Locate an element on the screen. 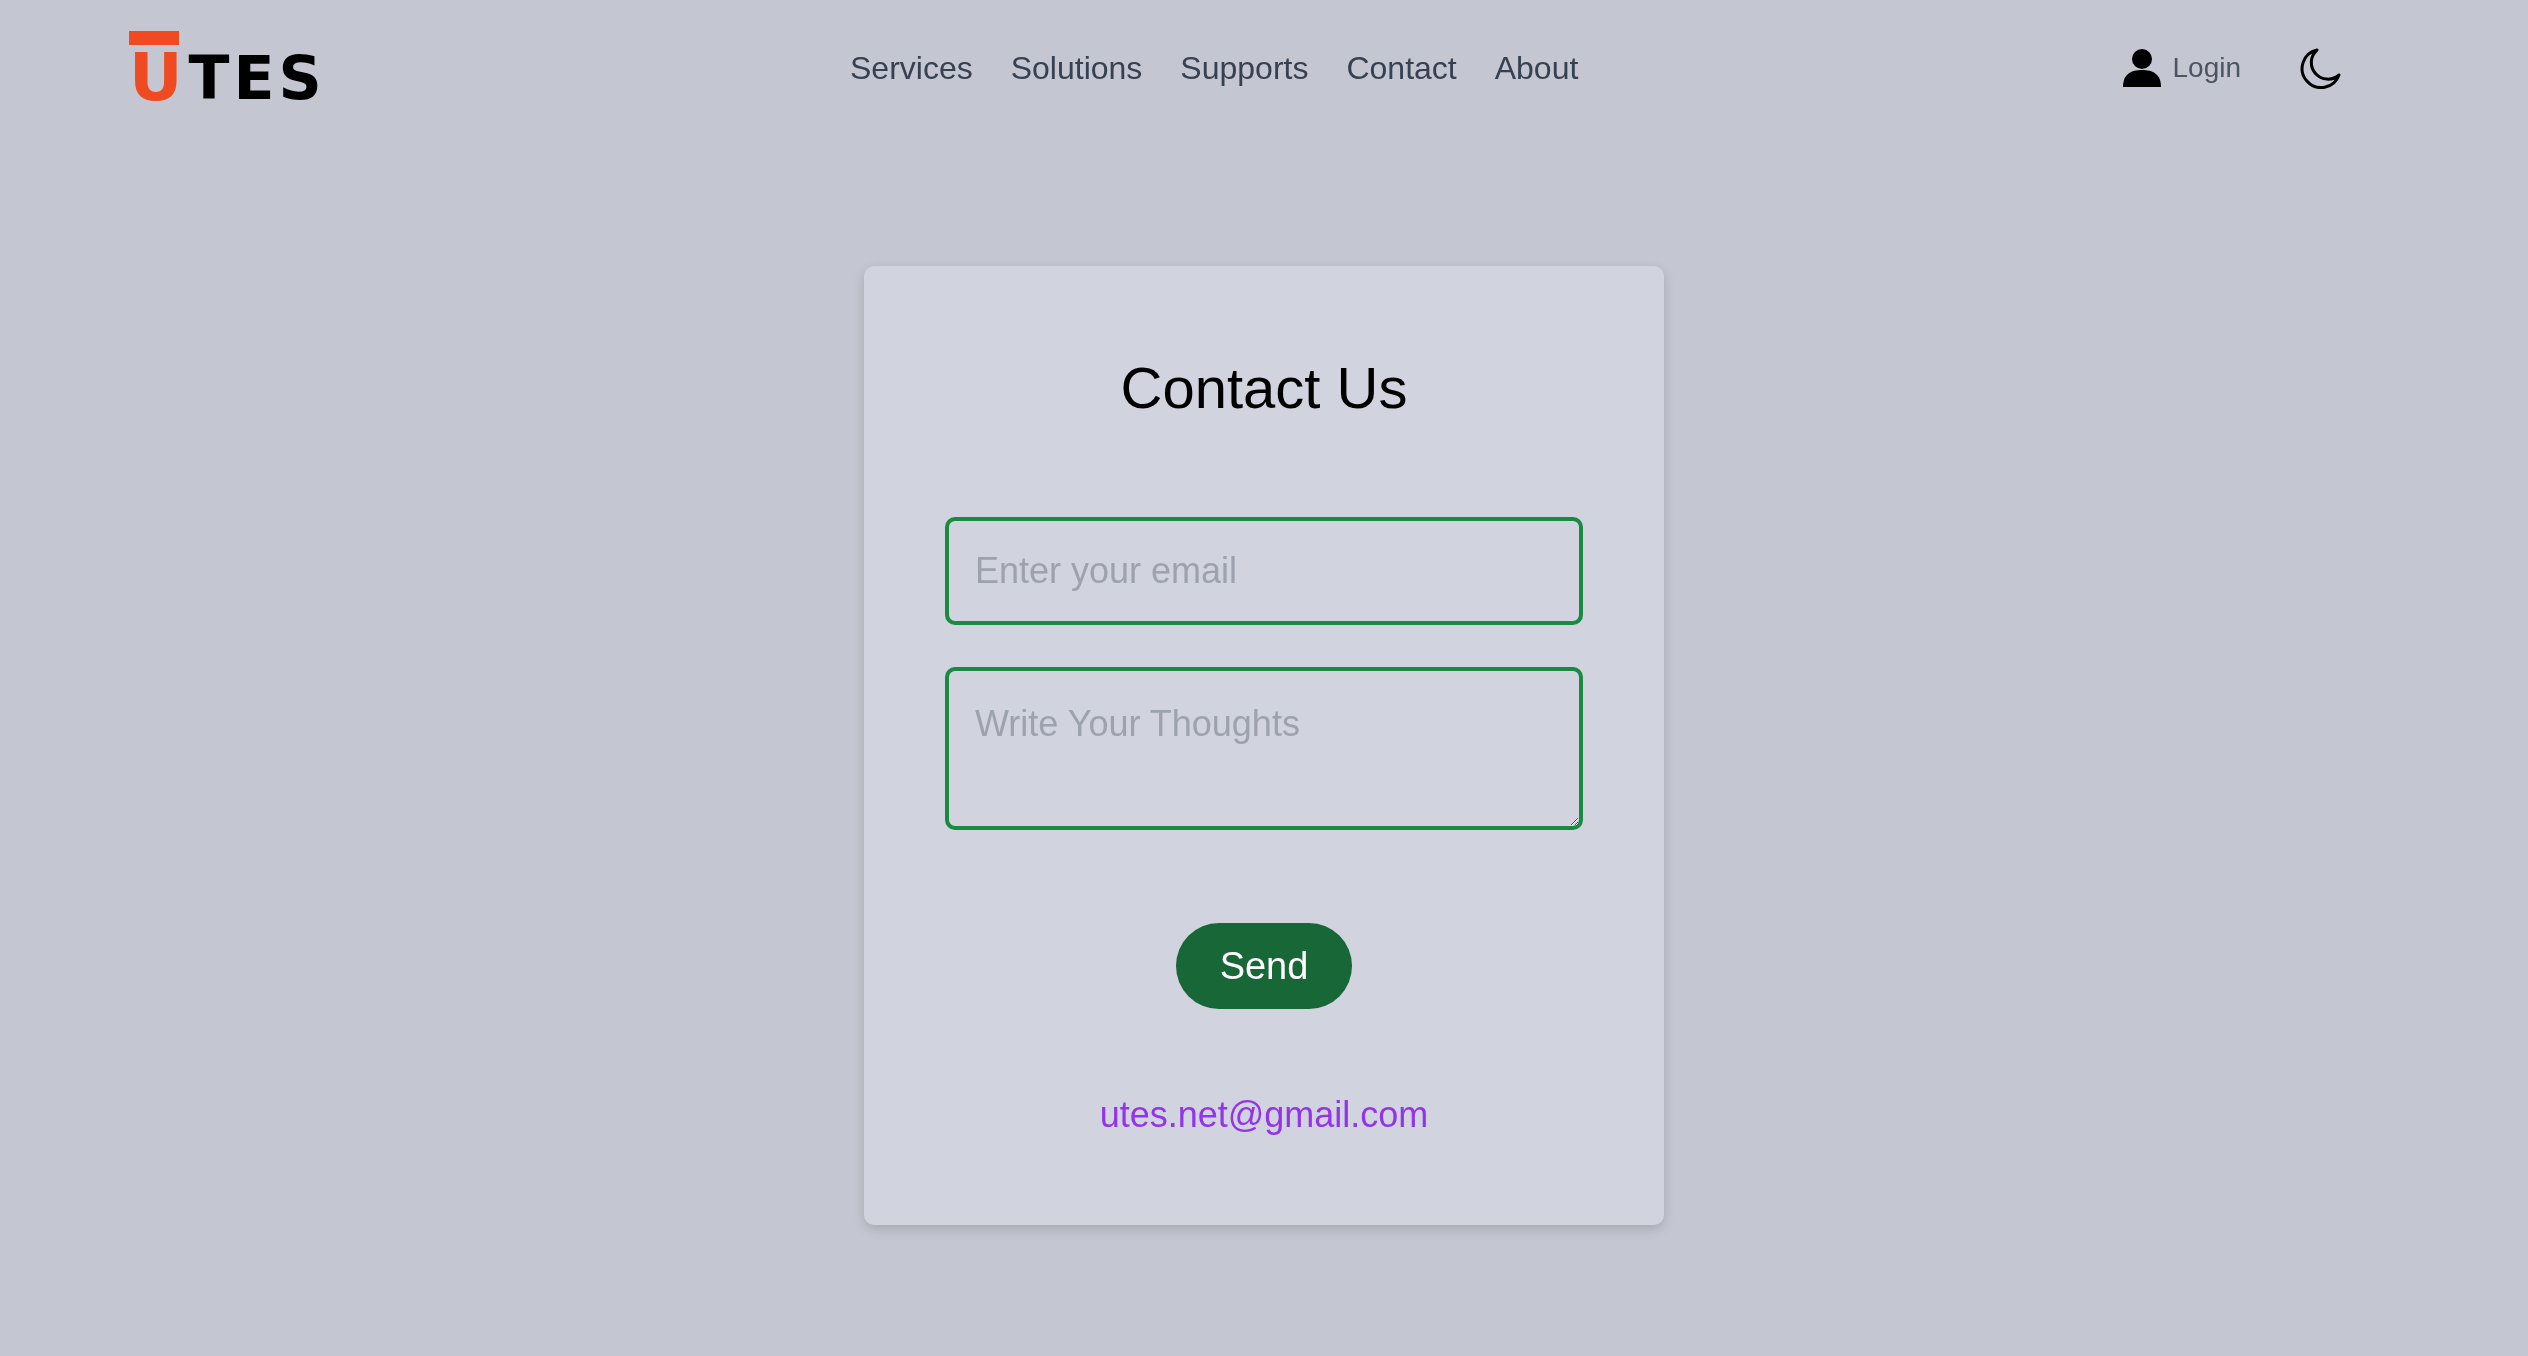 The height and width of the screenshot is (1356, 2528). moon-icon is located at coordinates (2321, 68).